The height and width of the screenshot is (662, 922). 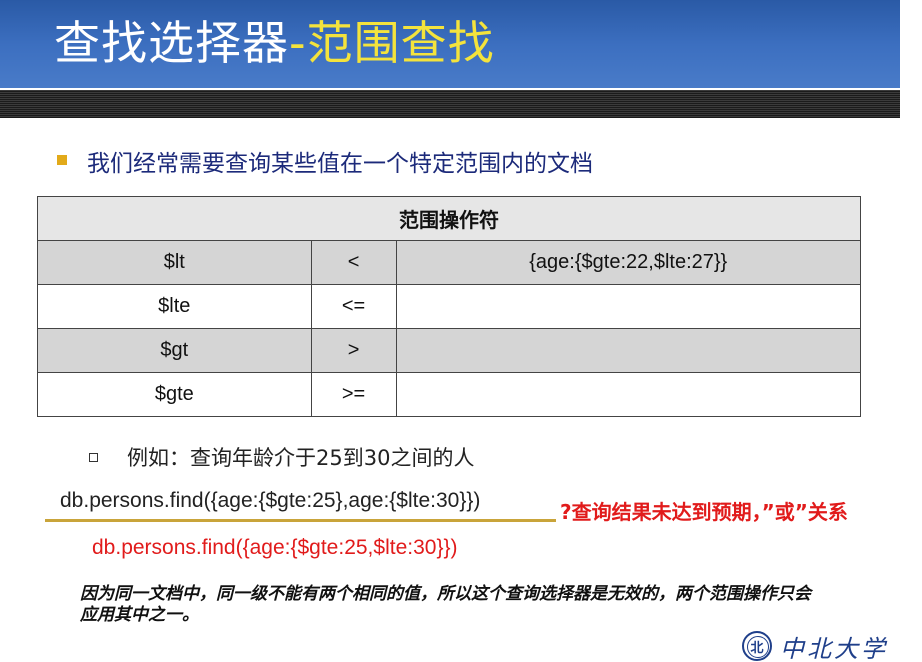 I want to click on logo-text: 中北大学, so click(x=834, y=648).